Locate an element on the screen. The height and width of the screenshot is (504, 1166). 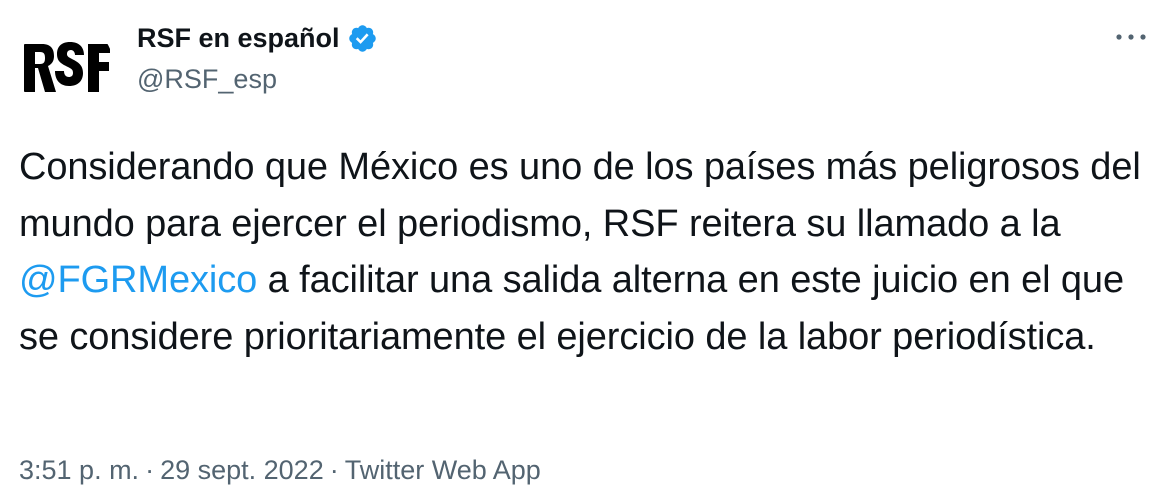
avatar is located at coordinates (66, 68).